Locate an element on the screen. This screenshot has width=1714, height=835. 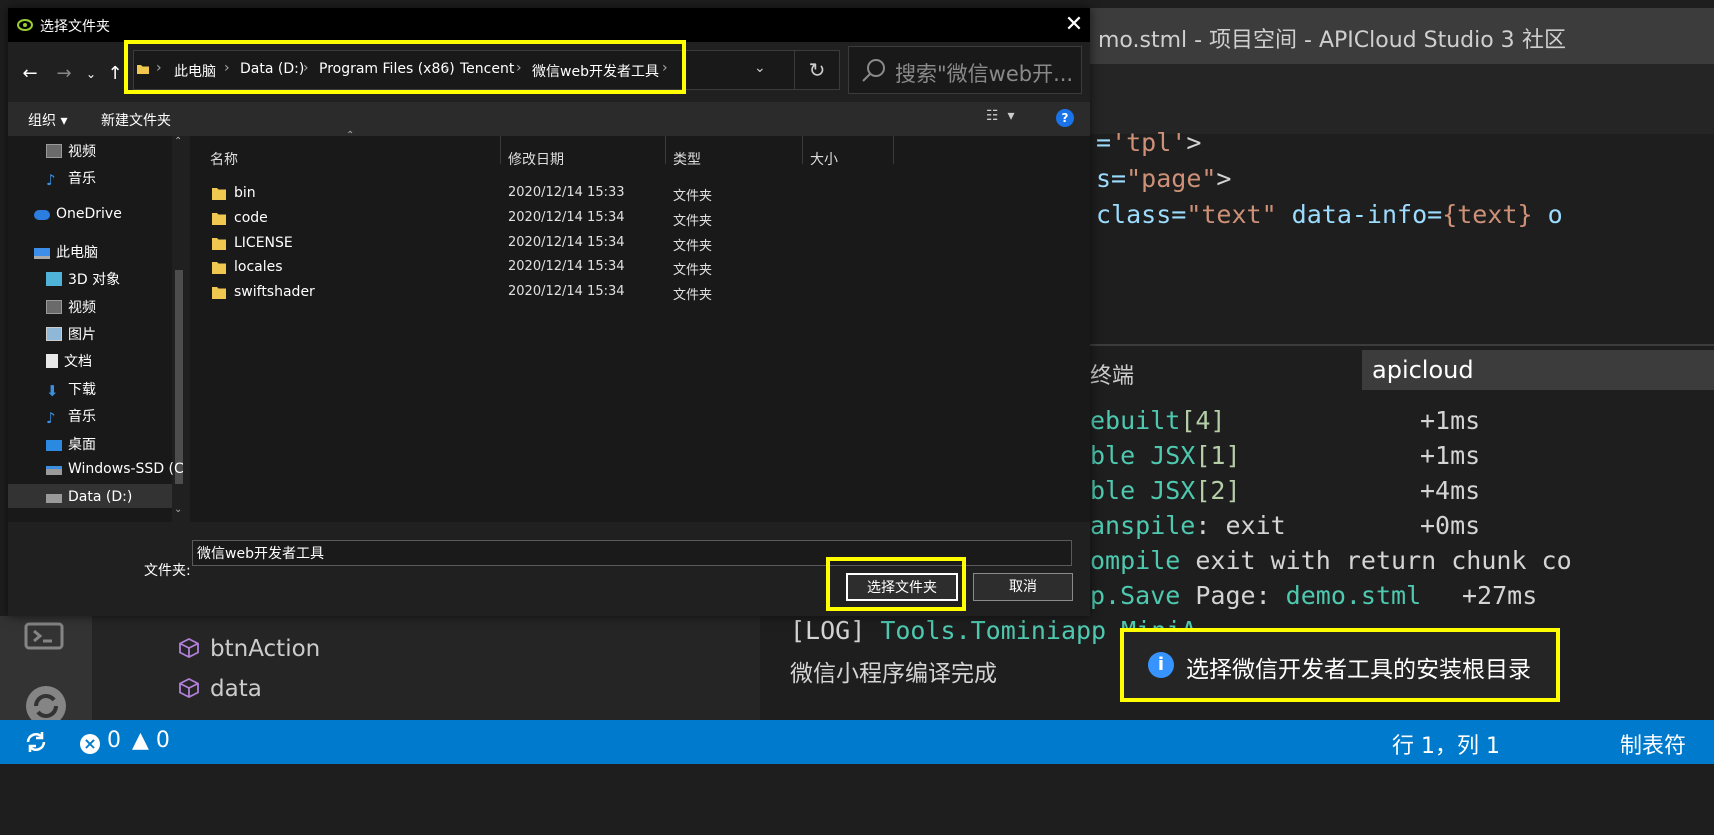
cloud-icon is located at coordinates (42, 215).